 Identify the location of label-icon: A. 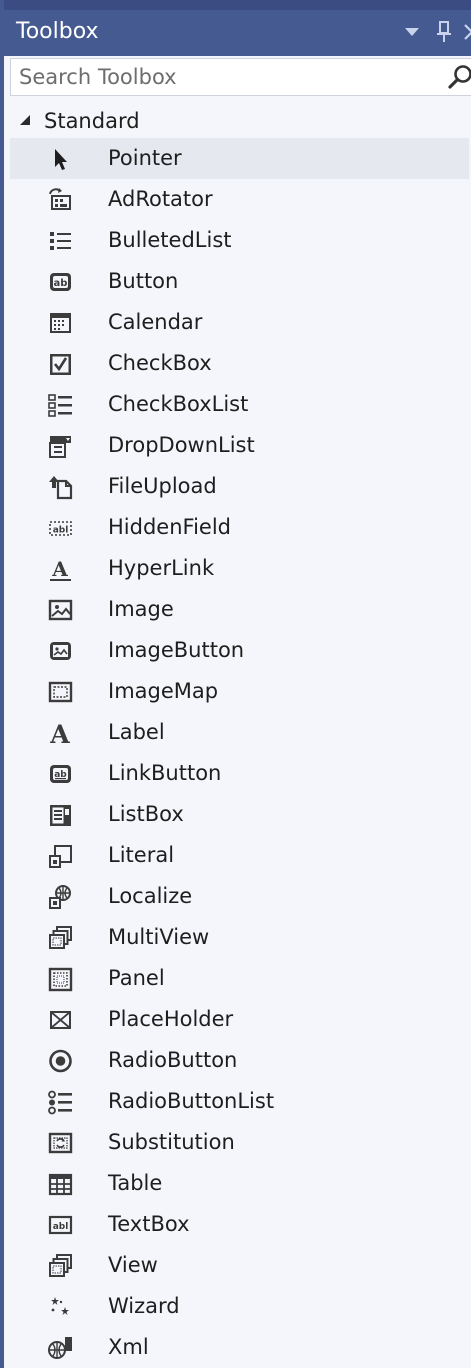
(60, 734).